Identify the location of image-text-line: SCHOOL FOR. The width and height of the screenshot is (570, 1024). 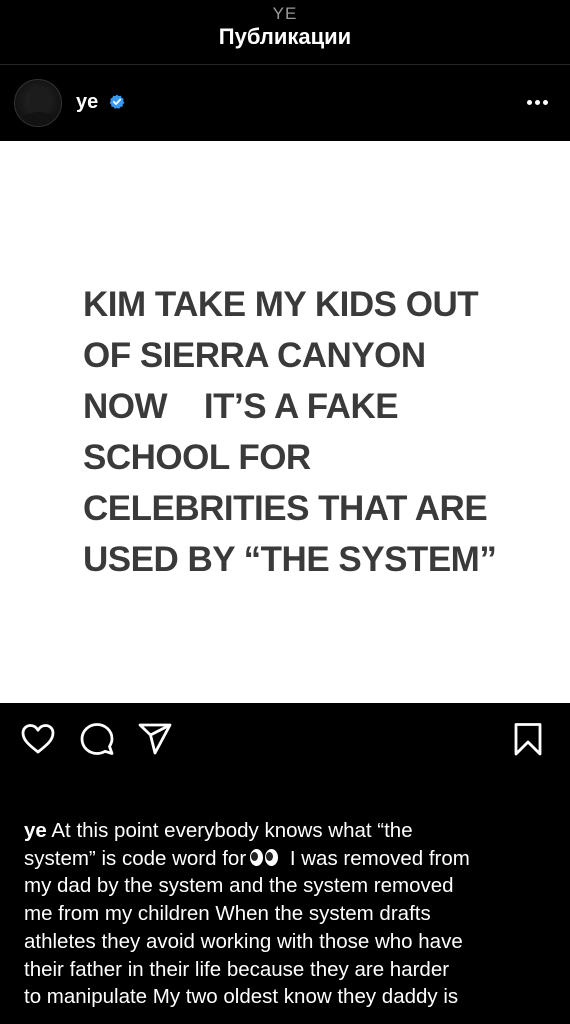
(197, 457).